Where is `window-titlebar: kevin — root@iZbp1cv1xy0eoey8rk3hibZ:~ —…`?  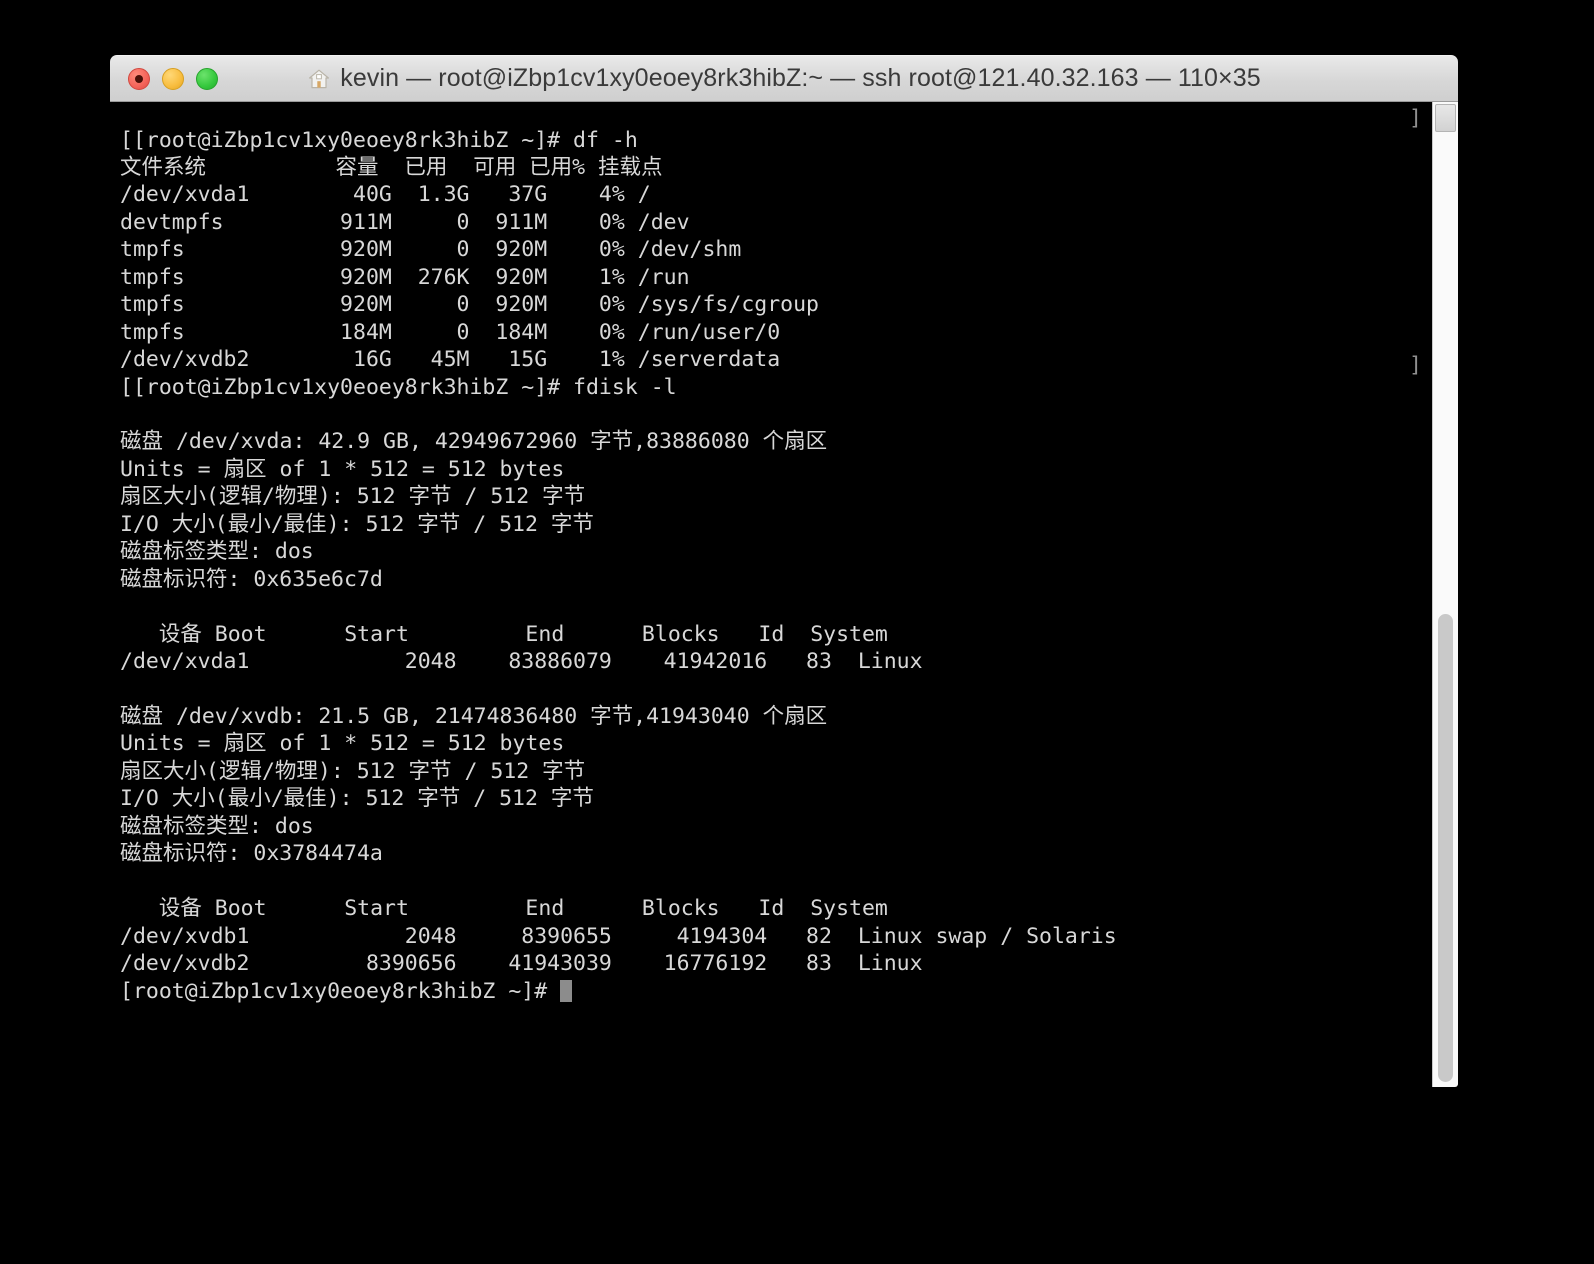
window-titlebar: kevin — root@iZbp1cv1xy0eoey8rk3hibZ:~ —… is located at coordinates (784, 78).